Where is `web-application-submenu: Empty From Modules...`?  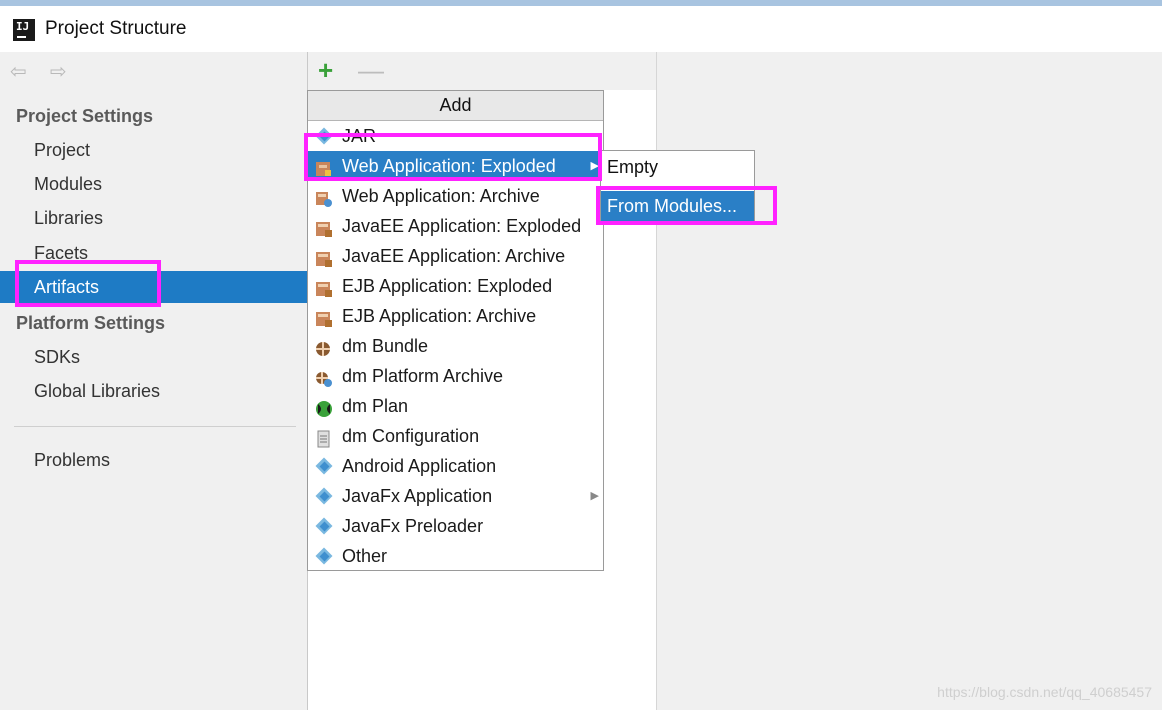
web-application-submenu: Empty From Modules... is located at coordinates (677, 186).